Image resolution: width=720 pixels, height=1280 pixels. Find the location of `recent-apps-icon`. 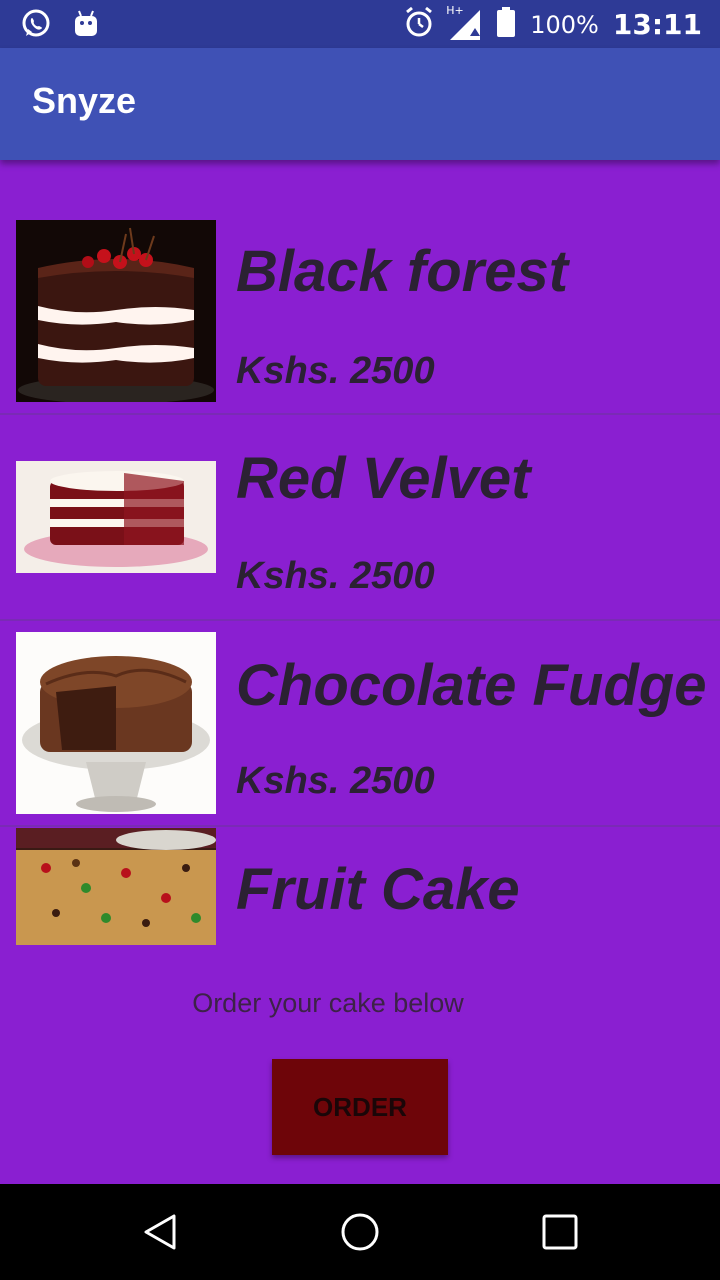

recent-apps-icon is located at coordinates (560, 1232).